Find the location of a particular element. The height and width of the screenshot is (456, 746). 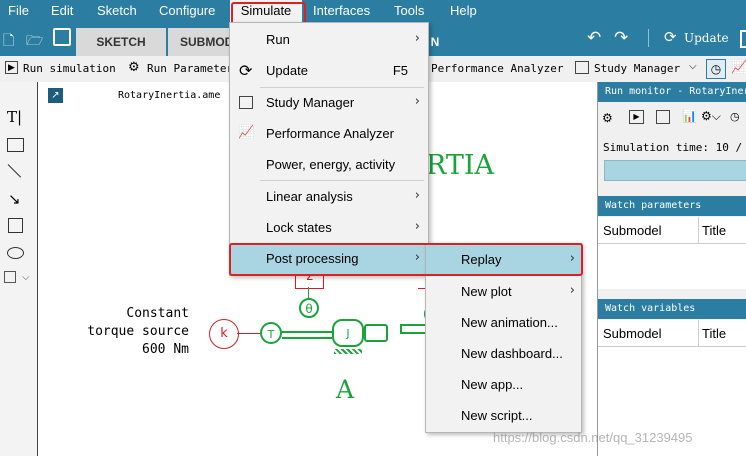

menu-item-linear-analysis: Linear analysis › is located at coordinates (329, 196).